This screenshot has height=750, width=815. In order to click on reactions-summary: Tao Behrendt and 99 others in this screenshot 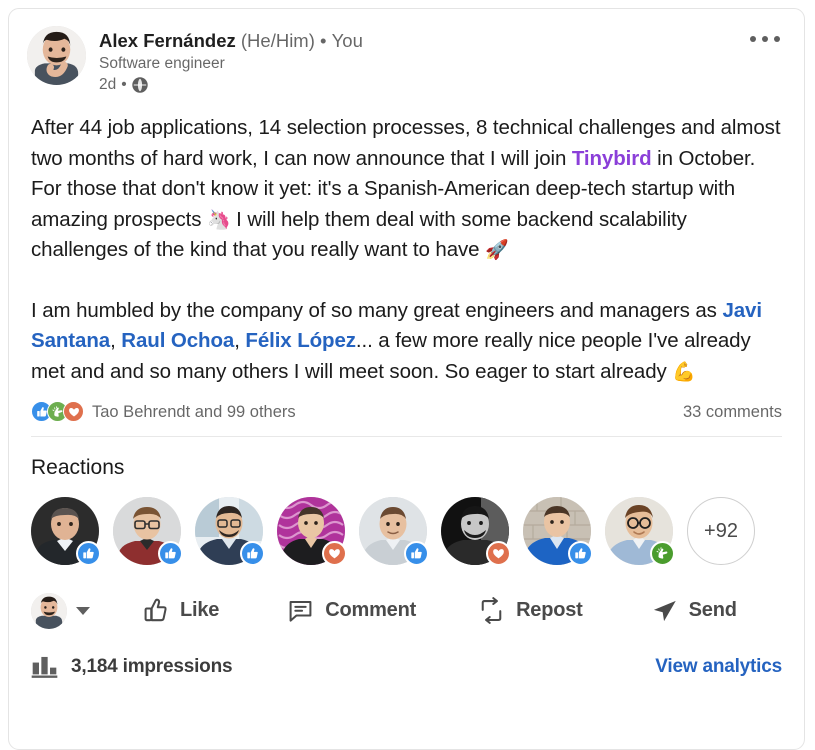, I will do `click(163, 411)`.